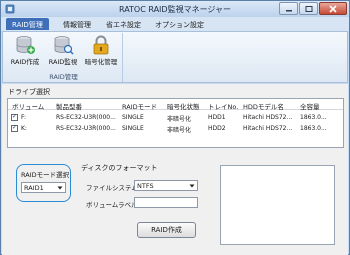 This screenshot has width=350, height=255. I want to click on menu-raid-management: RAID管理, so click(27, 24).